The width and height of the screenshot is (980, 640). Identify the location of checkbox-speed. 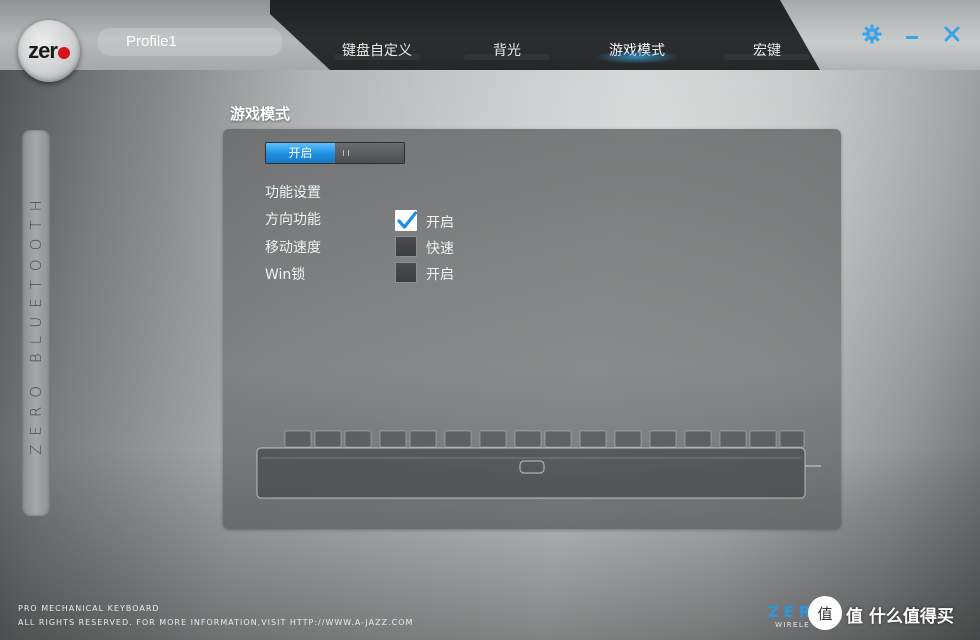
(406, 246).